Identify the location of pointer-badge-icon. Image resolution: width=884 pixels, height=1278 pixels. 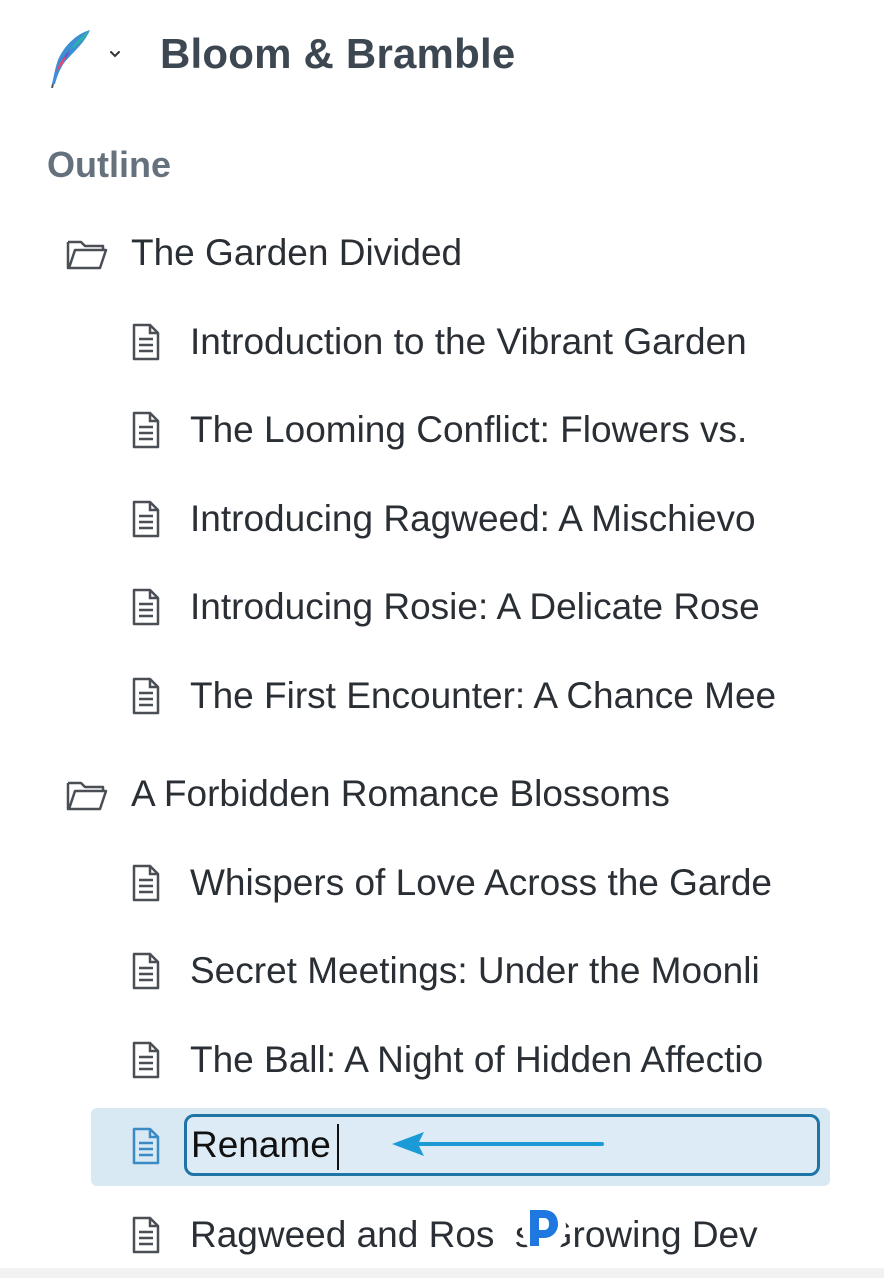
(544, 1228).